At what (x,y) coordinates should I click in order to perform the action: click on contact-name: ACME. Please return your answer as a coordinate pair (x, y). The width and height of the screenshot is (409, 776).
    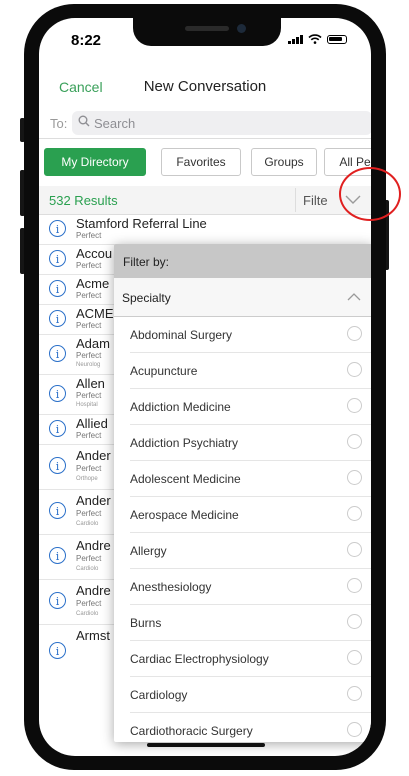
    Looking at the image, I should click on (95, 313).